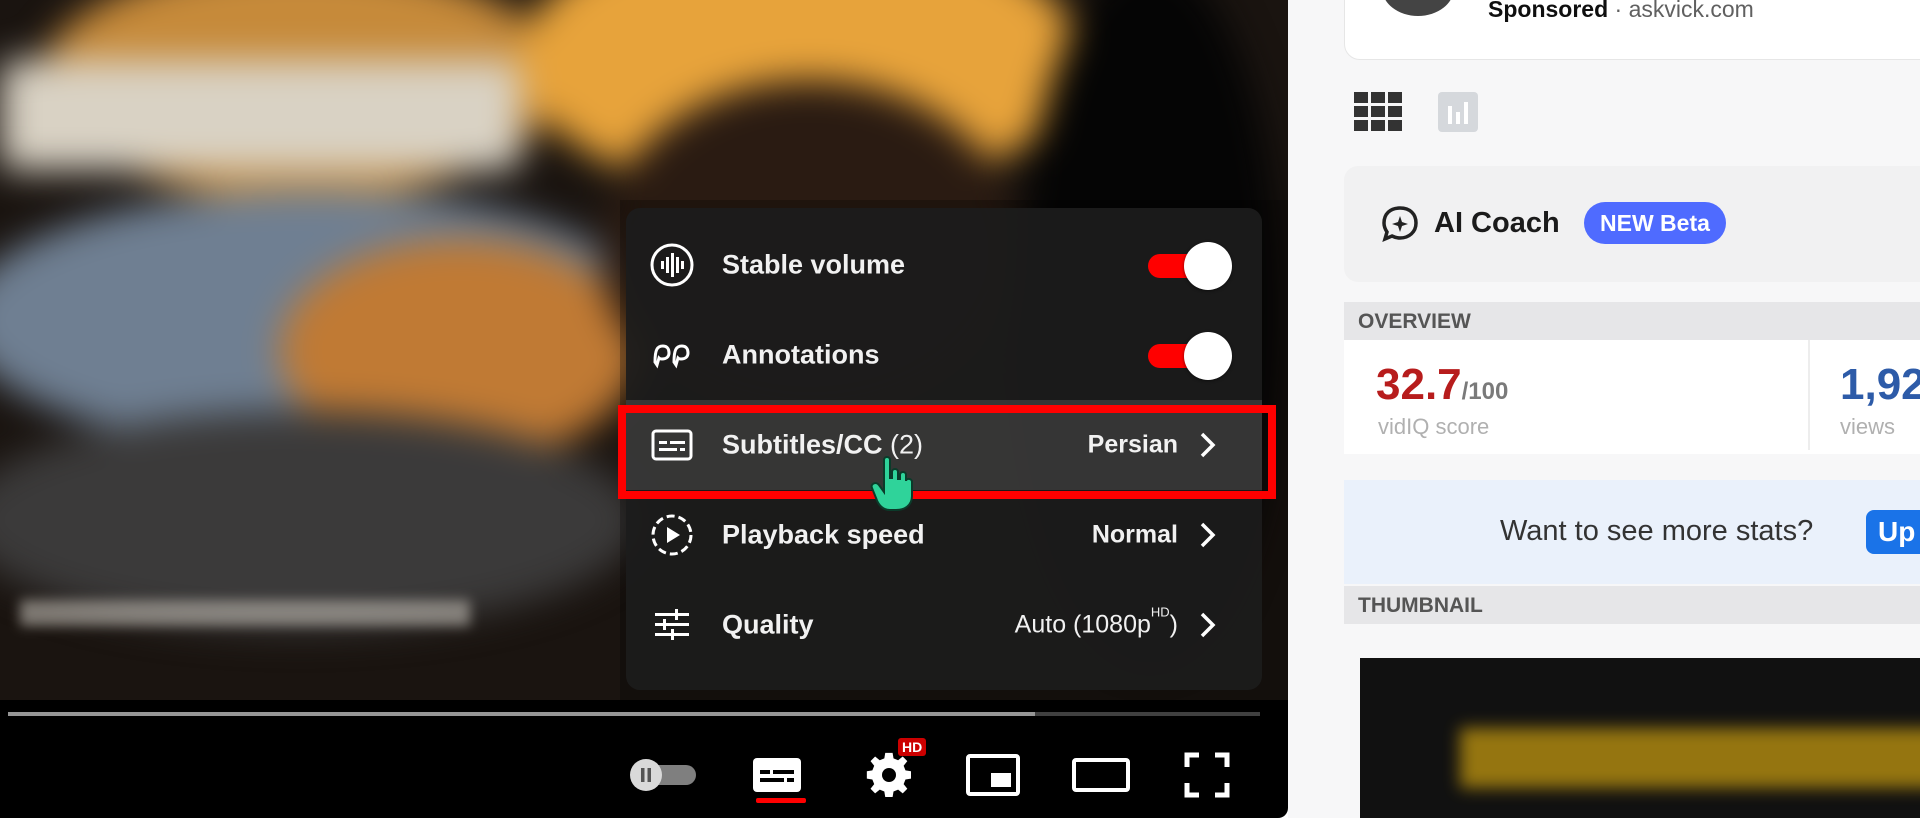 The image size is (1920, 818). What do you see at coordinates (672, 625) in the screenshot?
I see `quality-icon` at bounding box center [672, 625].